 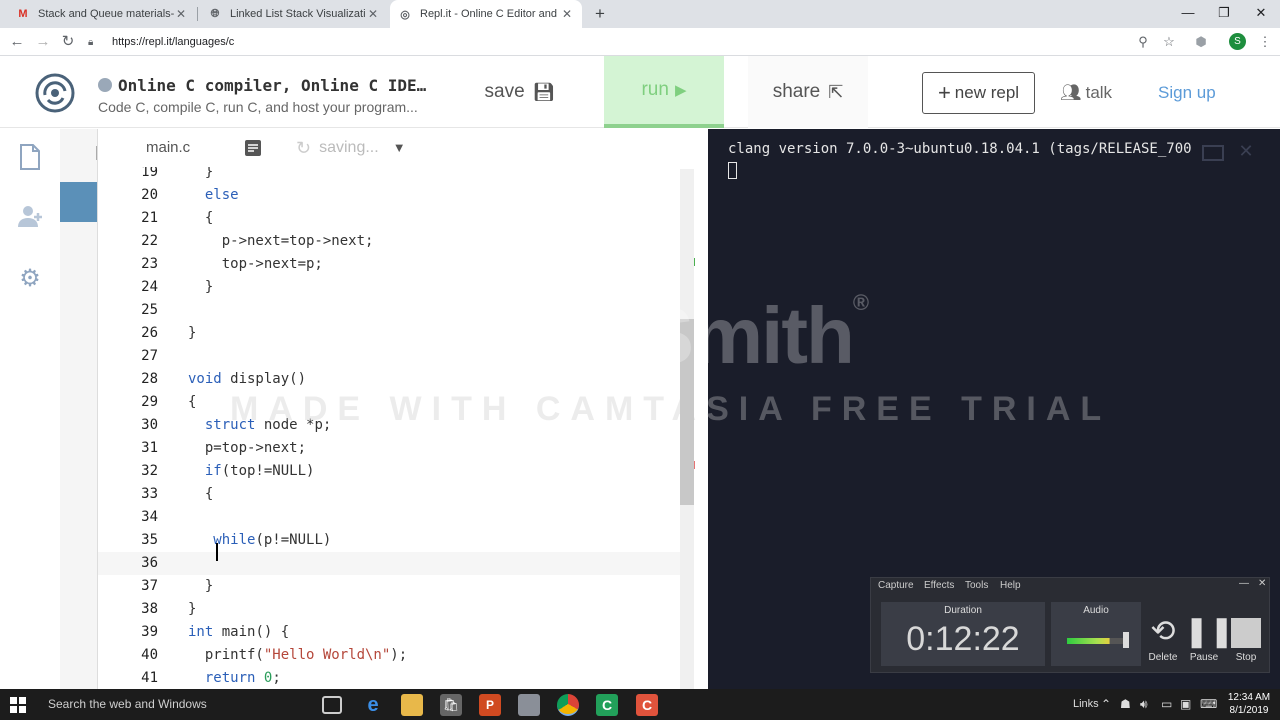 I want to click on camtasia-recorder-icon: C, so click(x=647, y=705).